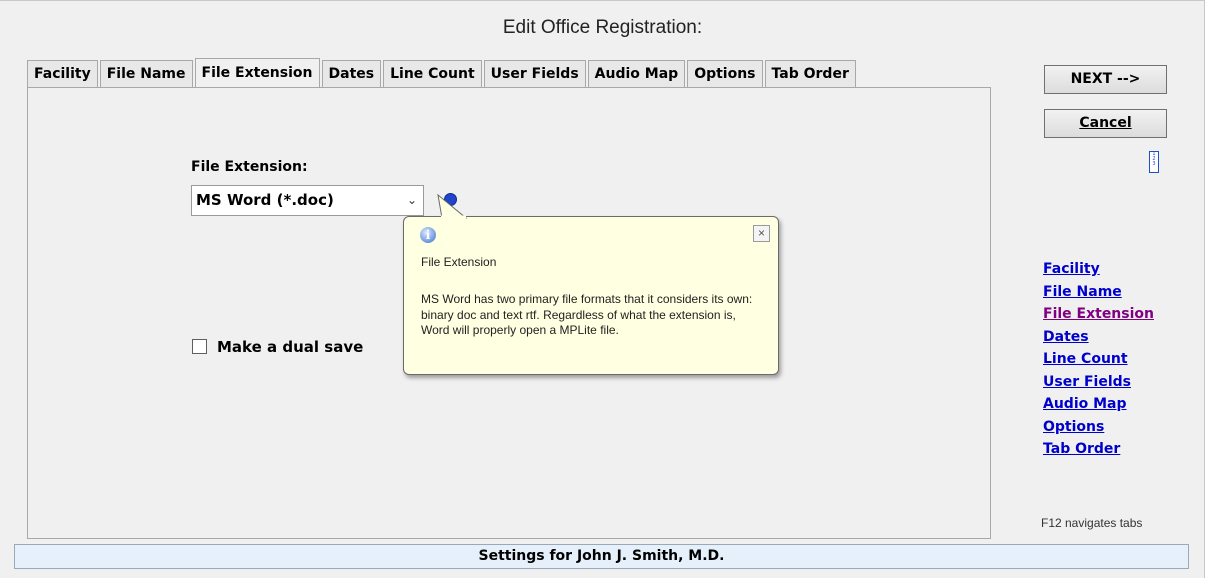 The image size is (1205, 578). I want to click on close-icon: ×, so click(761, 233).